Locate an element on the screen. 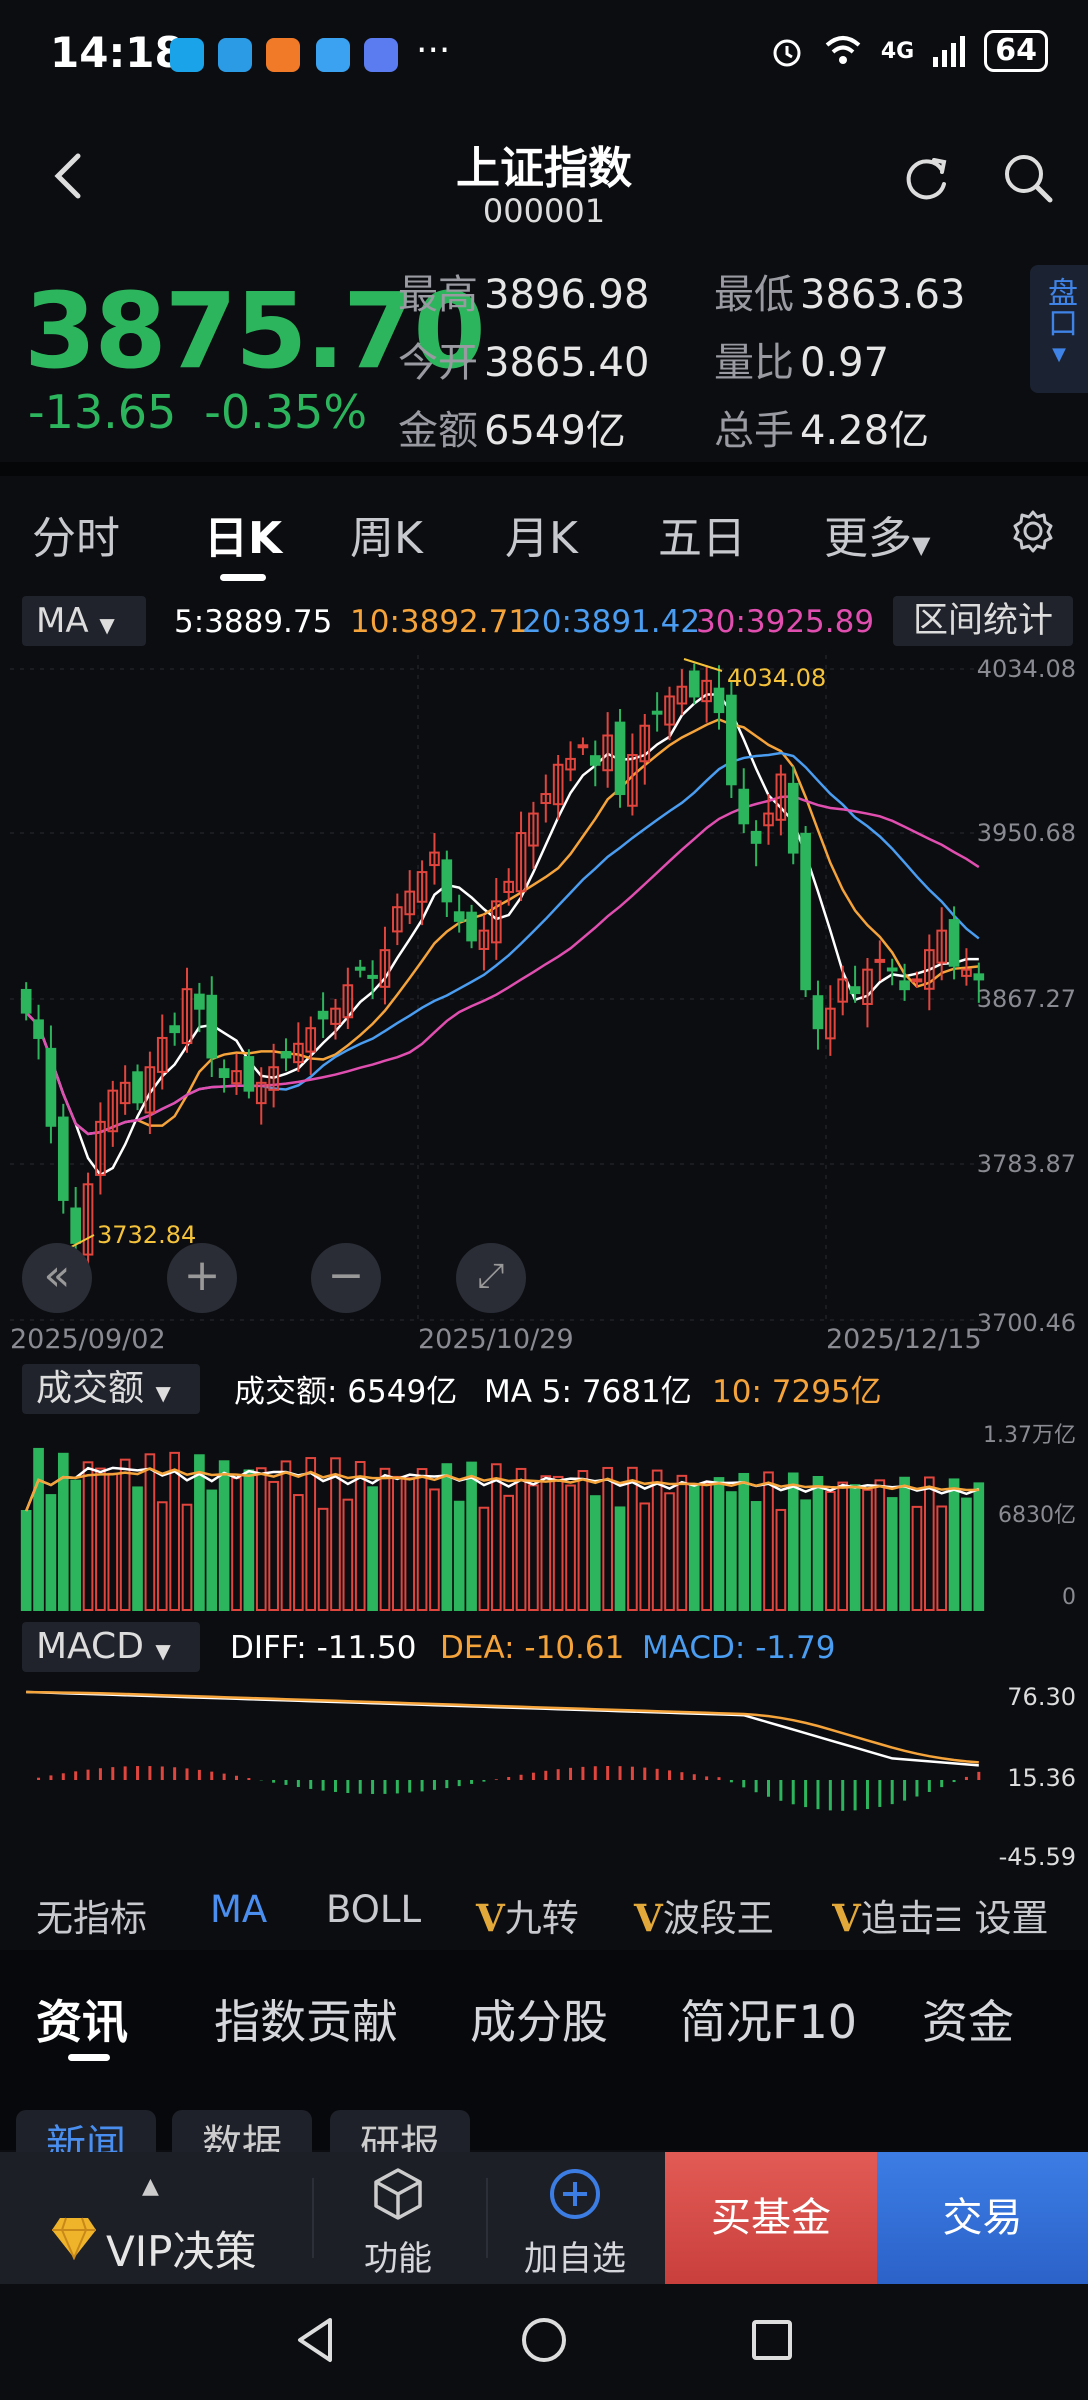 The height and width of the screenshot is (2400, 1088). buy-fund-button: 买基金 is located at coordinates (771, 2218).